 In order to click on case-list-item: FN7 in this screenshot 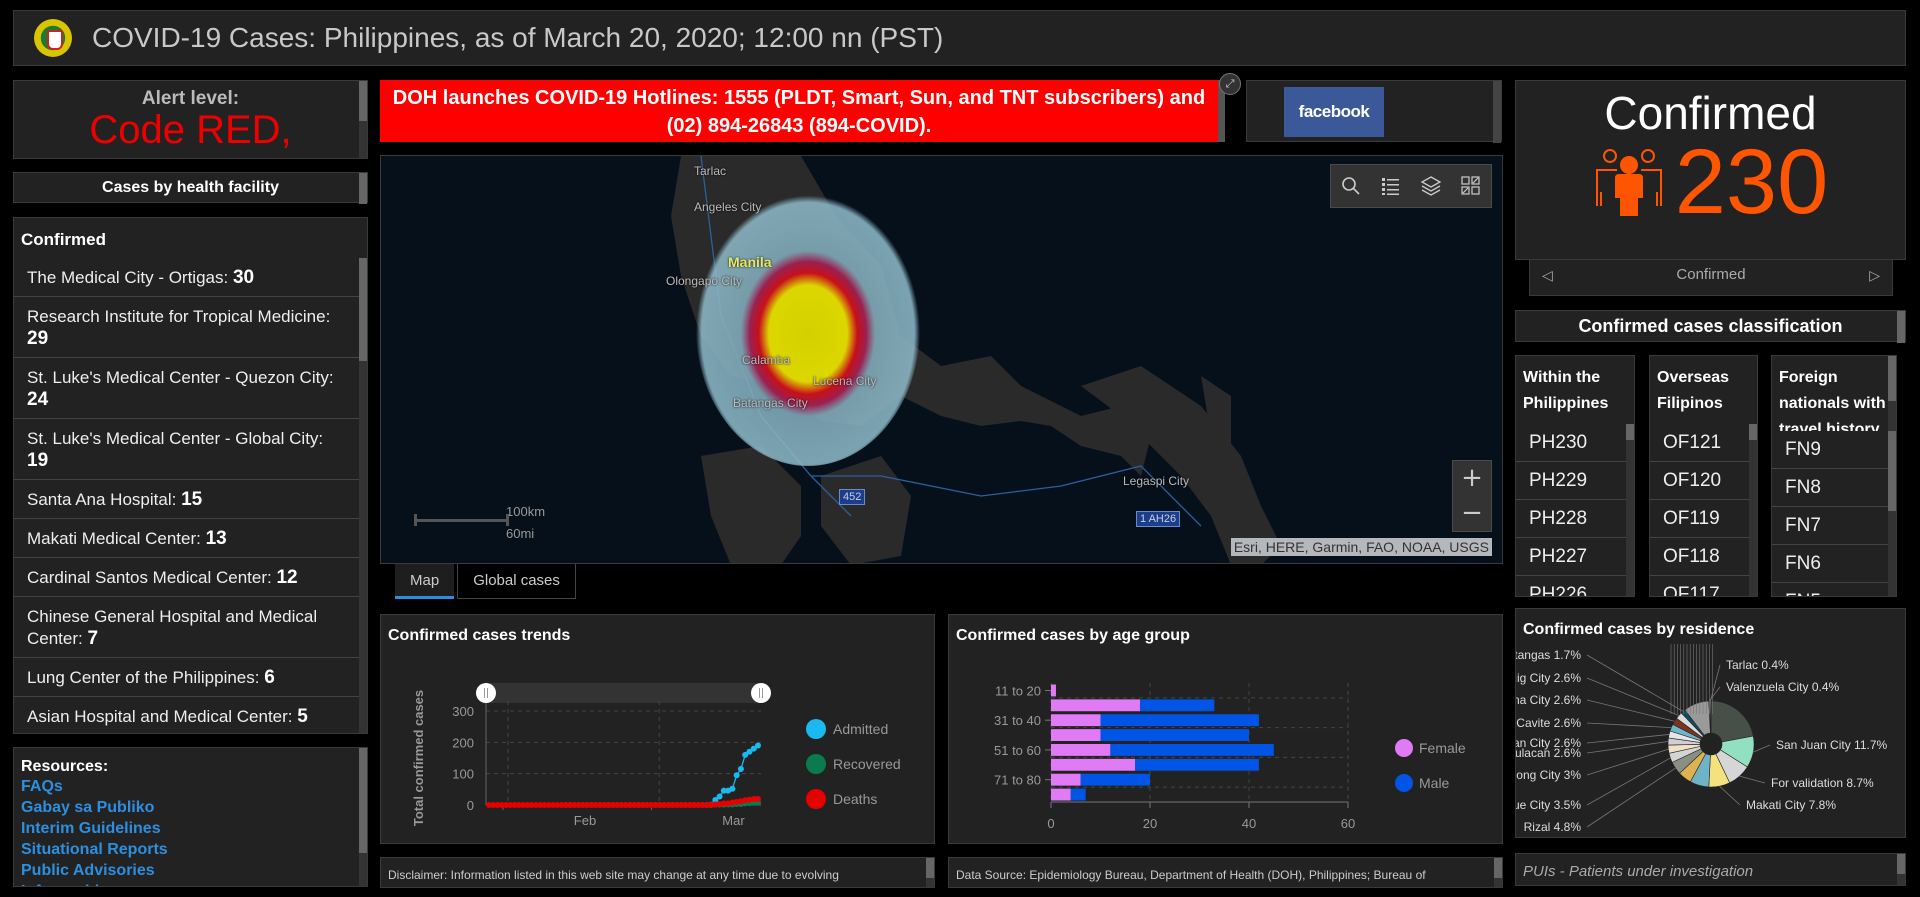, I will do `click(1830, 526)`.